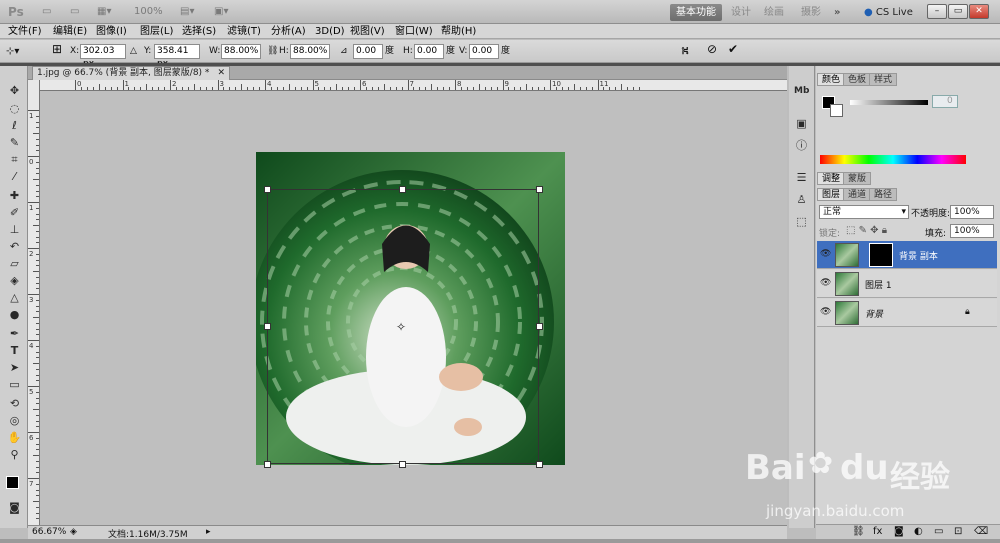 Image resolution: width=1000 pixels, height=543 pixels. Describe the element at coordinates (49, 532) in the screenshot. I see `status-zoom: 66.67%` at that location.